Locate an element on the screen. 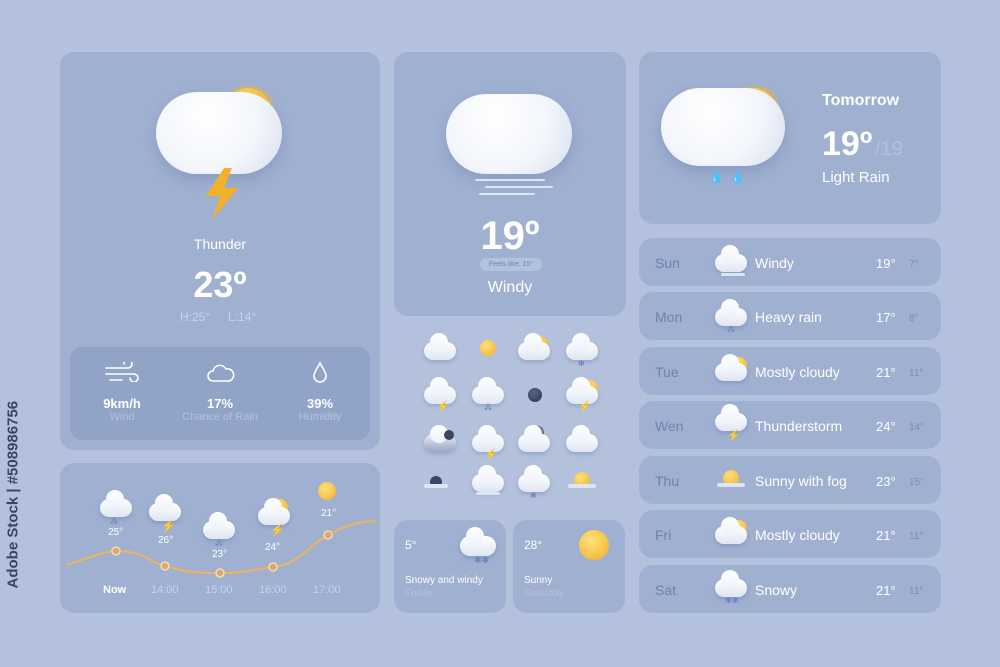 This screenshot has height=667, width=1000. forecast-row: Thu Sunny with fog 23° 15° is located at coordinates (790, 480).